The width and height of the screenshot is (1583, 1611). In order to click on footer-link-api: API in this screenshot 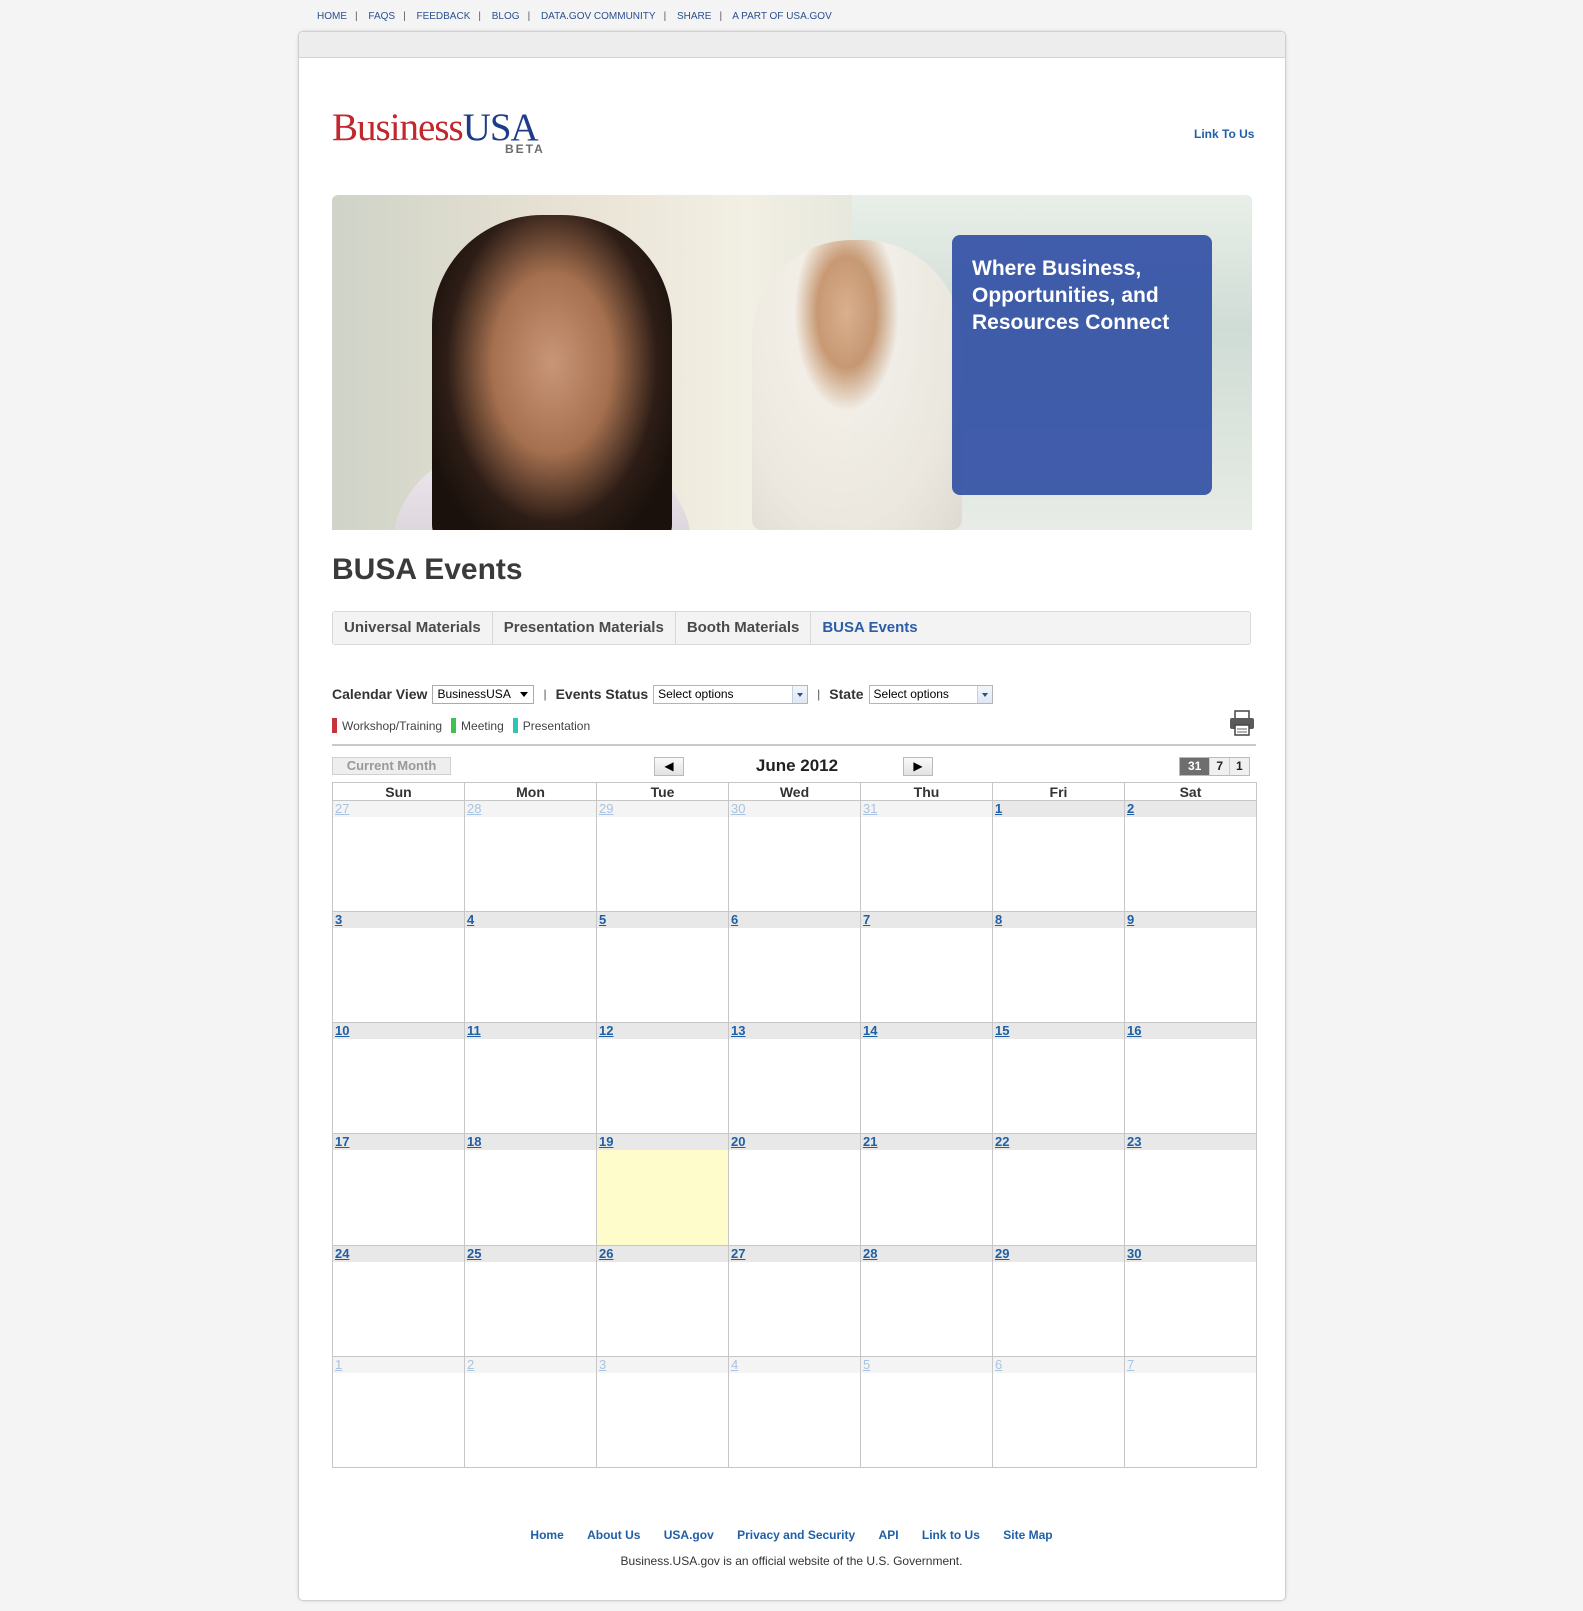, I will do `click(889, 1535)`.